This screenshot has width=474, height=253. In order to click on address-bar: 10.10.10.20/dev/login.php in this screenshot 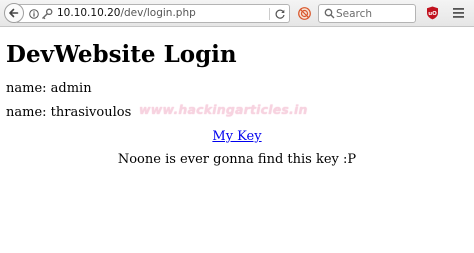, I will do `click(153, 13)`.